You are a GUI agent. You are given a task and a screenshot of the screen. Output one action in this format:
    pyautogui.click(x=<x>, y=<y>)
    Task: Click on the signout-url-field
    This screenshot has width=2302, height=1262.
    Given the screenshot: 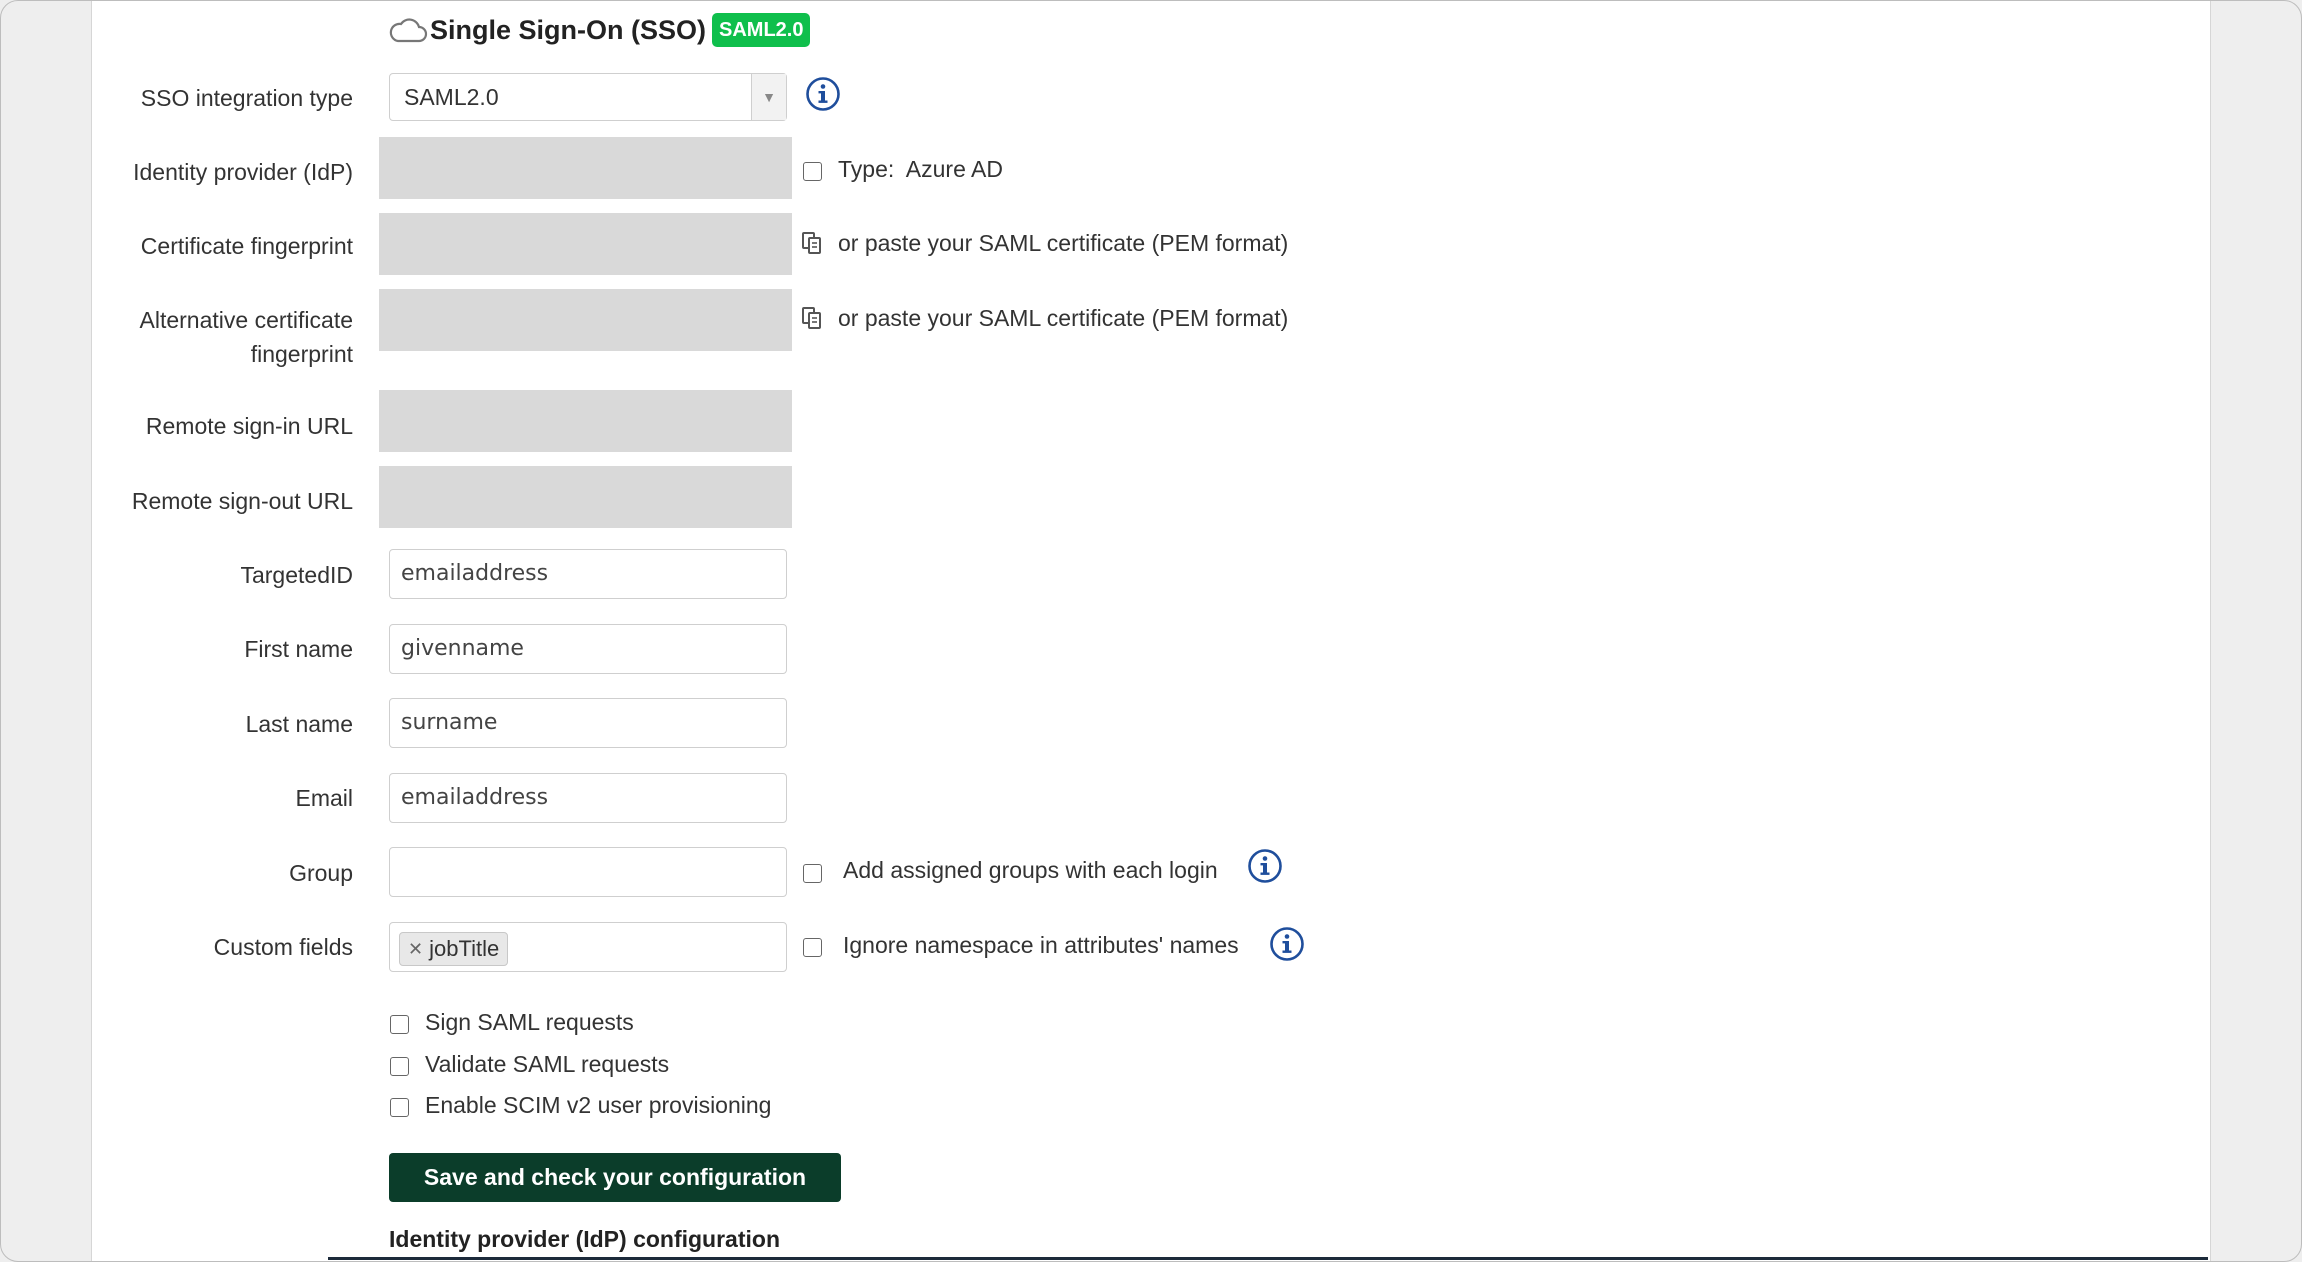 What is the action you would take?
    pyautogui.click(x=585, y=497)
    